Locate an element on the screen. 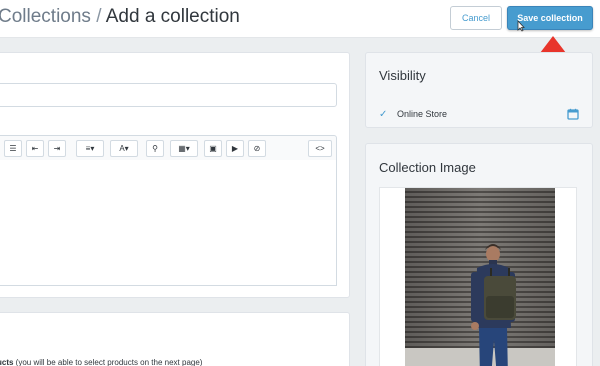 The image size is (600, 366). align-icon: ≡▾ is located at coordinates (90, 148).